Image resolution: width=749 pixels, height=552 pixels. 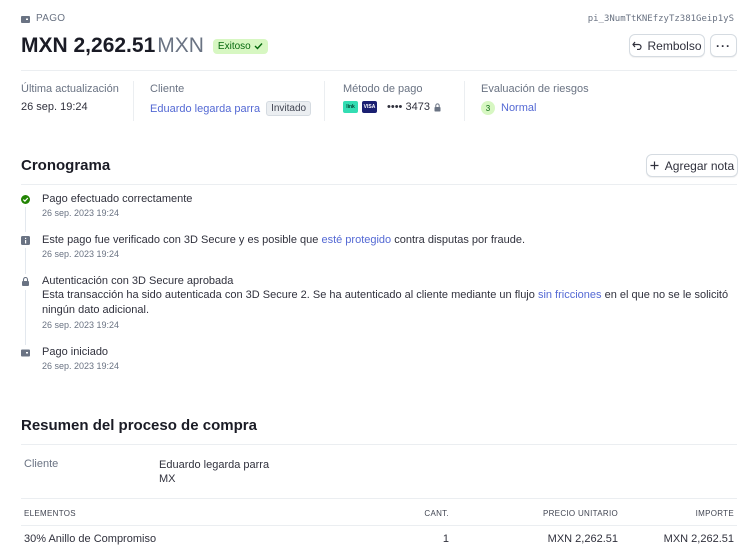 I want to click on link-card-icon: link, so click(x=350, y=107).